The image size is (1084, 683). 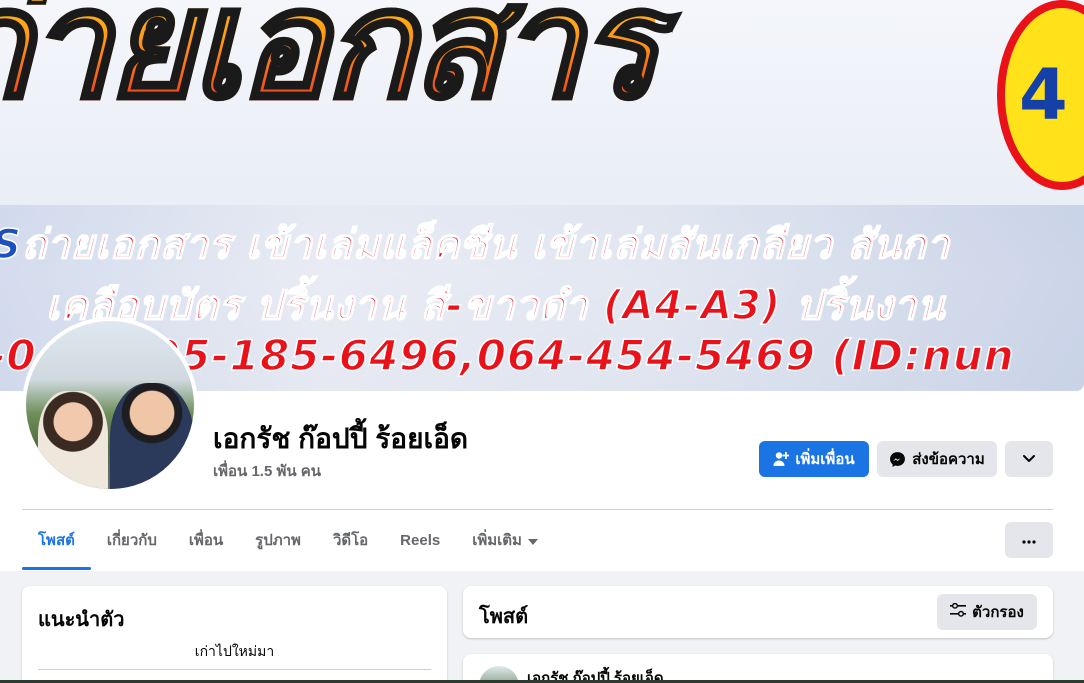 I want to click on tab-label: เพิ่มเติม, so click(x=497, y=540).